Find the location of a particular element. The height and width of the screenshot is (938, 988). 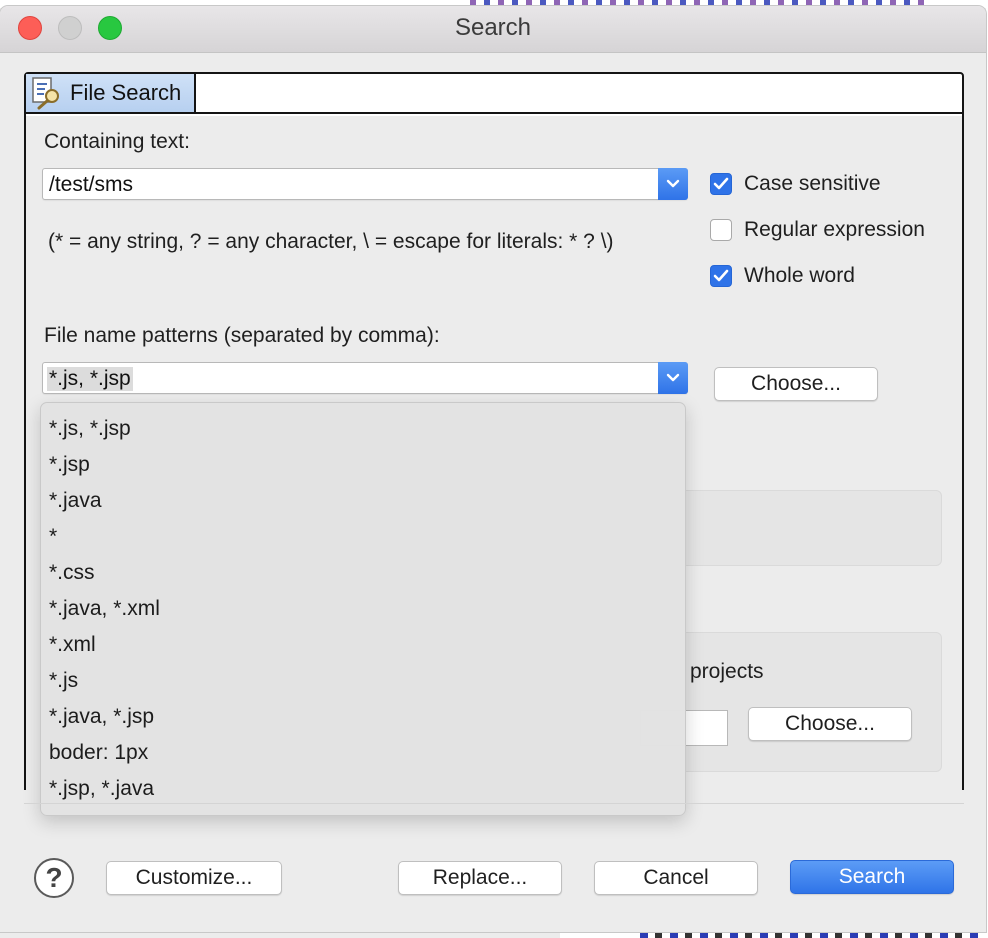

whole-word-option: Whole word is located at coordinates (782, 276).